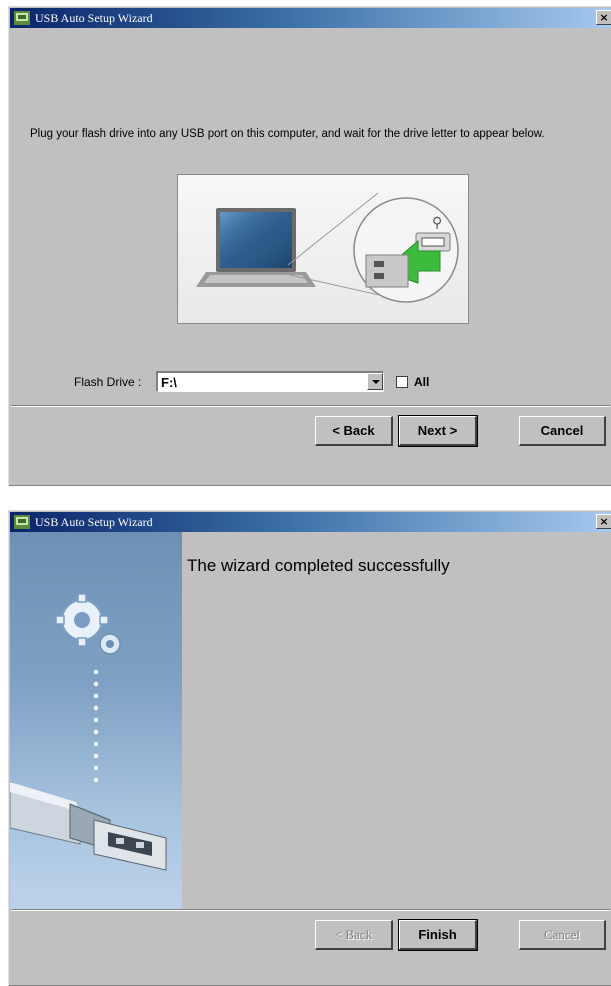  Describe the element at coordinates (169, 382) in the screenshot. I see `flash-drive-value: F:\` at that location.